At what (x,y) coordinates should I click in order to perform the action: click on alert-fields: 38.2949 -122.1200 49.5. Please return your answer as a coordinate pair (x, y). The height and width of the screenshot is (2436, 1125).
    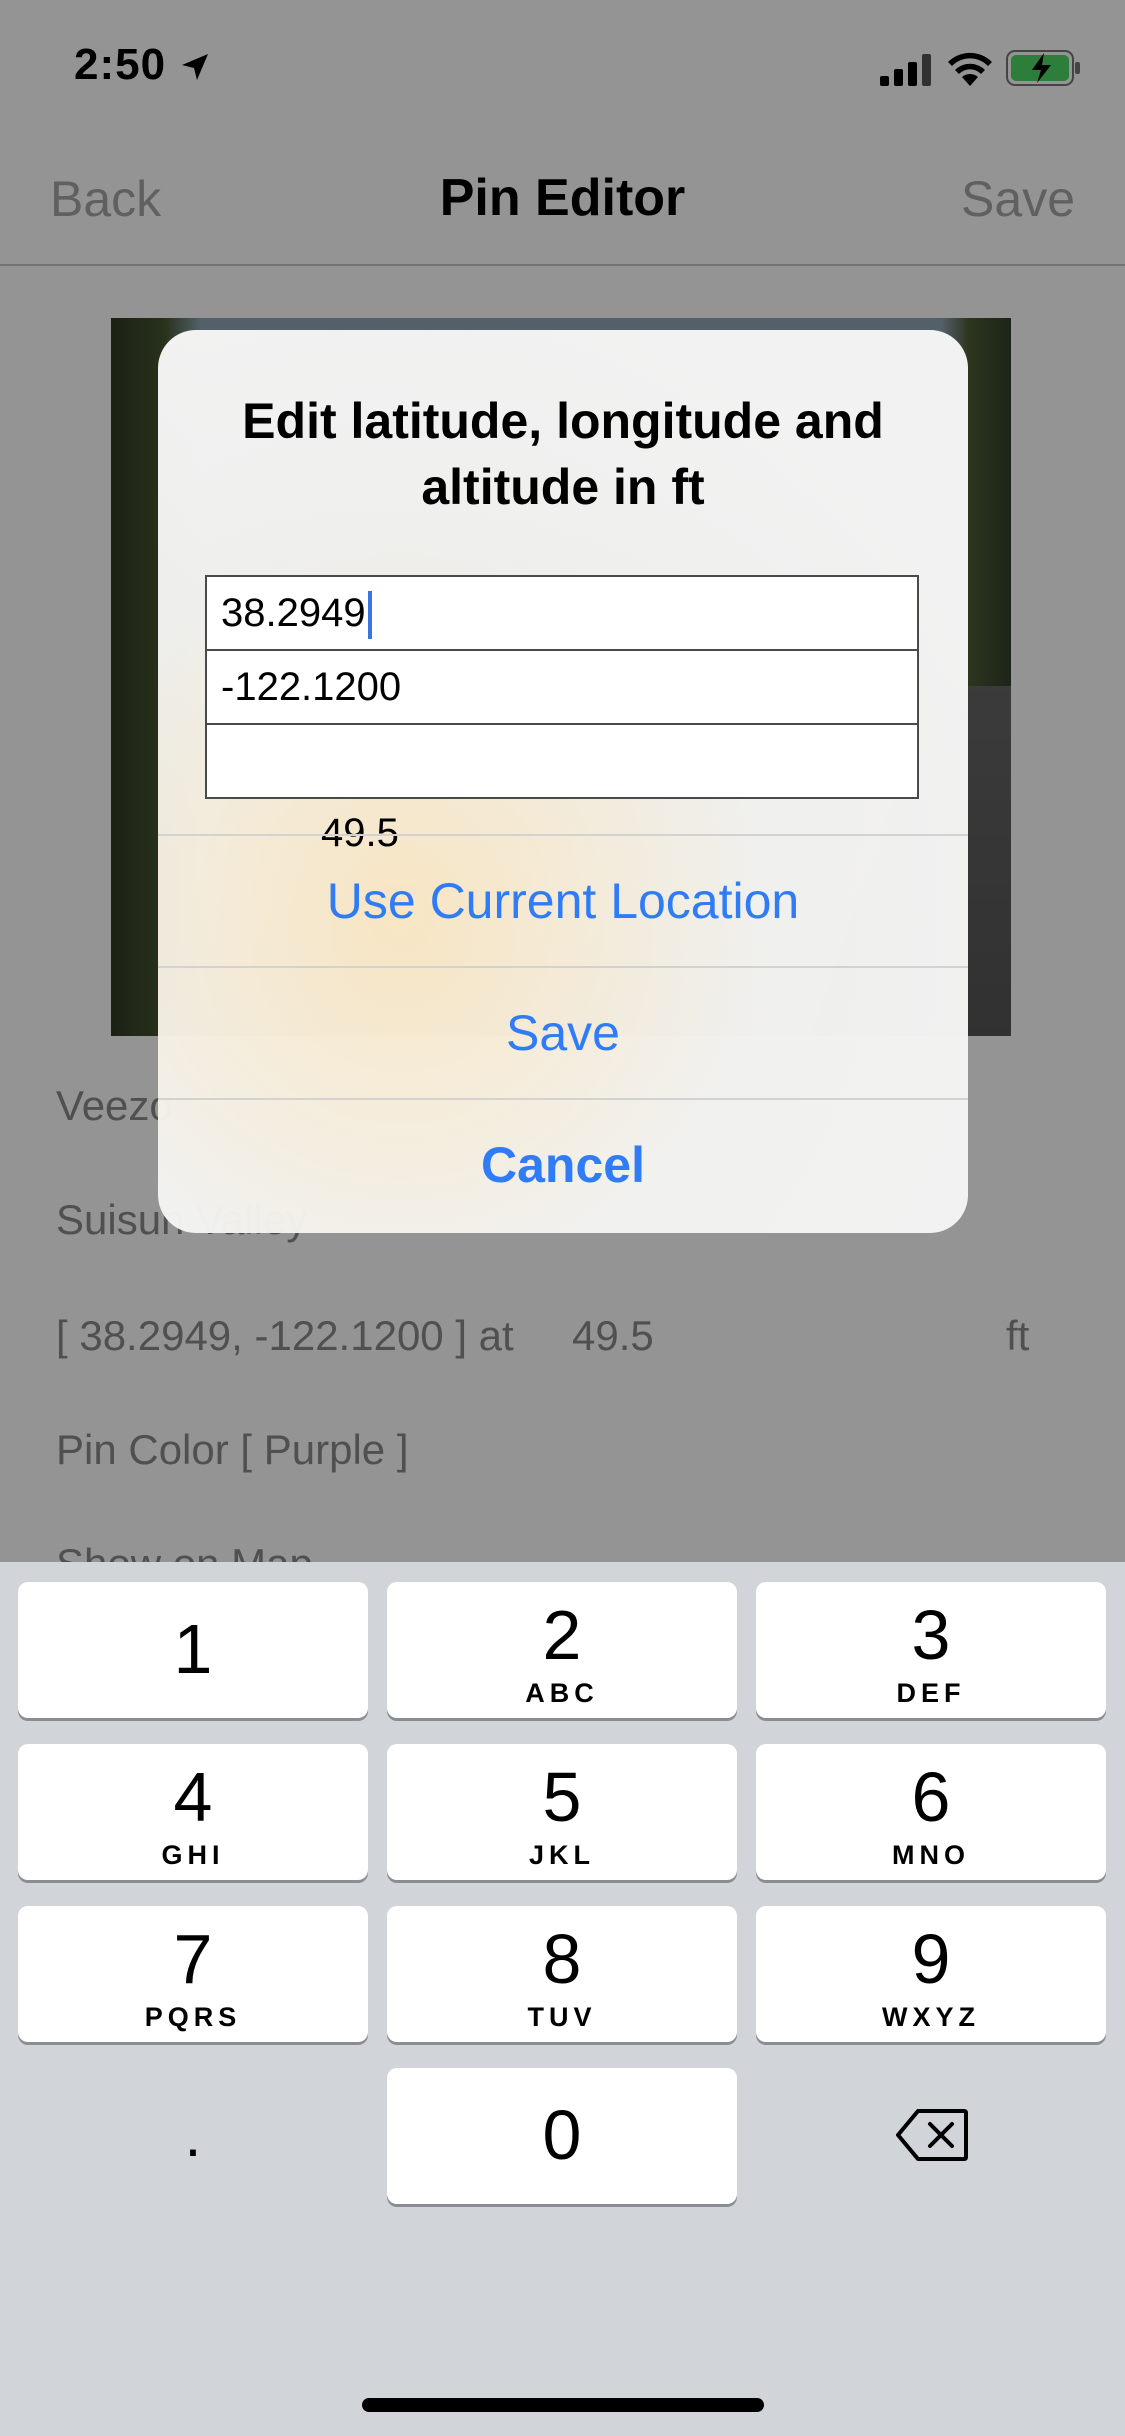
    Looking at the image, I should click on (562, 715).